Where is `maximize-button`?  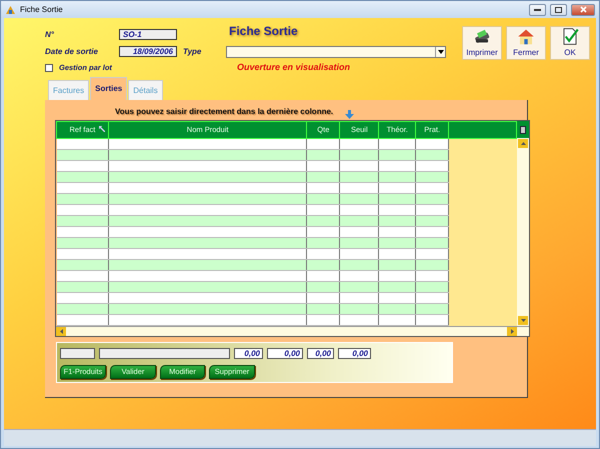 maximize-button is located at coordinates (558, 10).